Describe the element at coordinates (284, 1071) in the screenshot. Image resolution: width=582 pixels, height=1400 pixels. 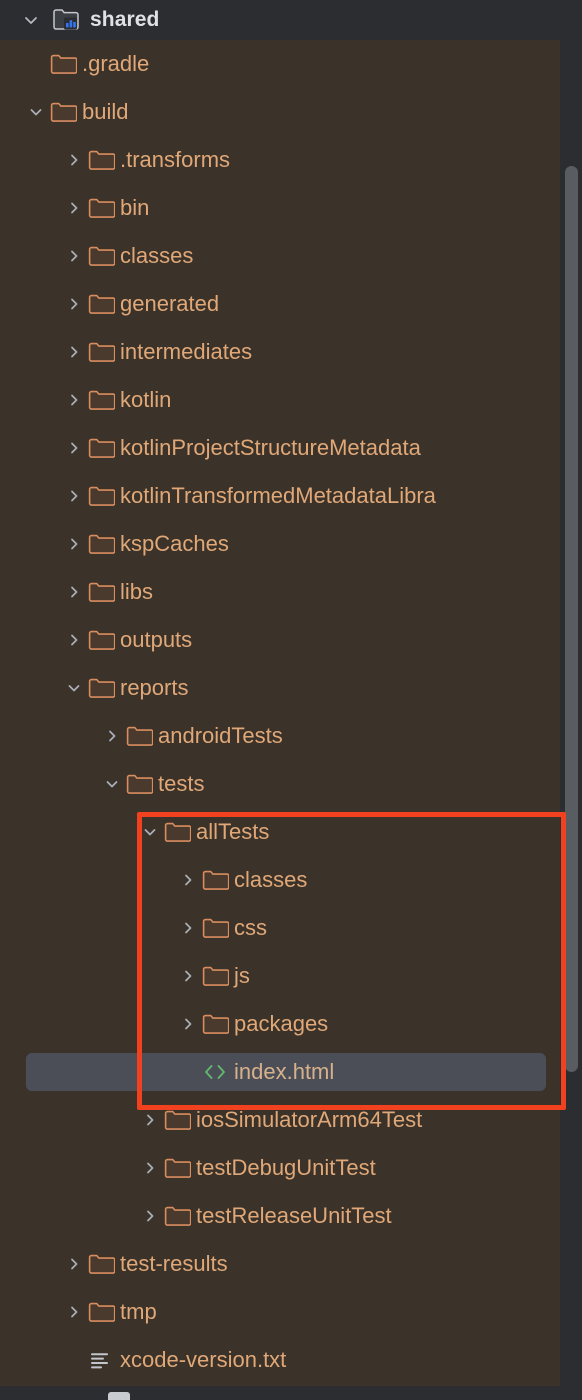
I see `tree-item-label: index.html` at that location.